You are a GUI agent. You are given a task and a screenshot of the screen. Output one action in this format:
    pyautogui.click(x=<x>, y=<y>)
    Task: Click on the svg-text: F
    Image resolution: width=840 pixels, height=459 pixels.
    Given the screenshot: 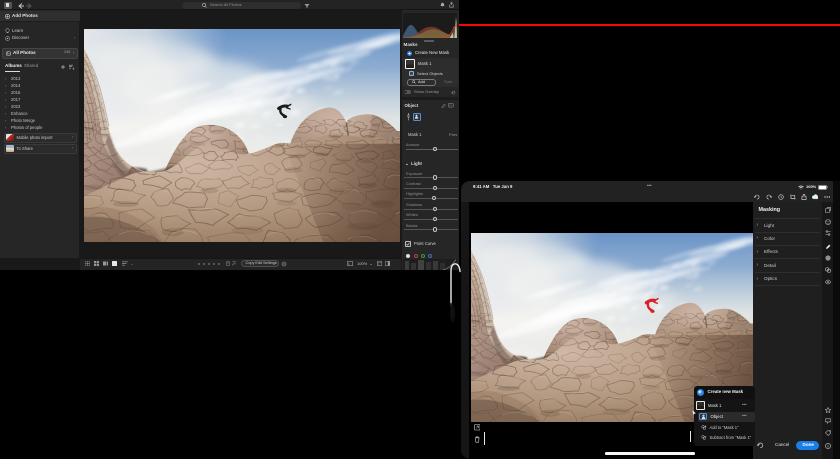 What is the action you would take?
    pyautogui.click(x=349, y=264)
    